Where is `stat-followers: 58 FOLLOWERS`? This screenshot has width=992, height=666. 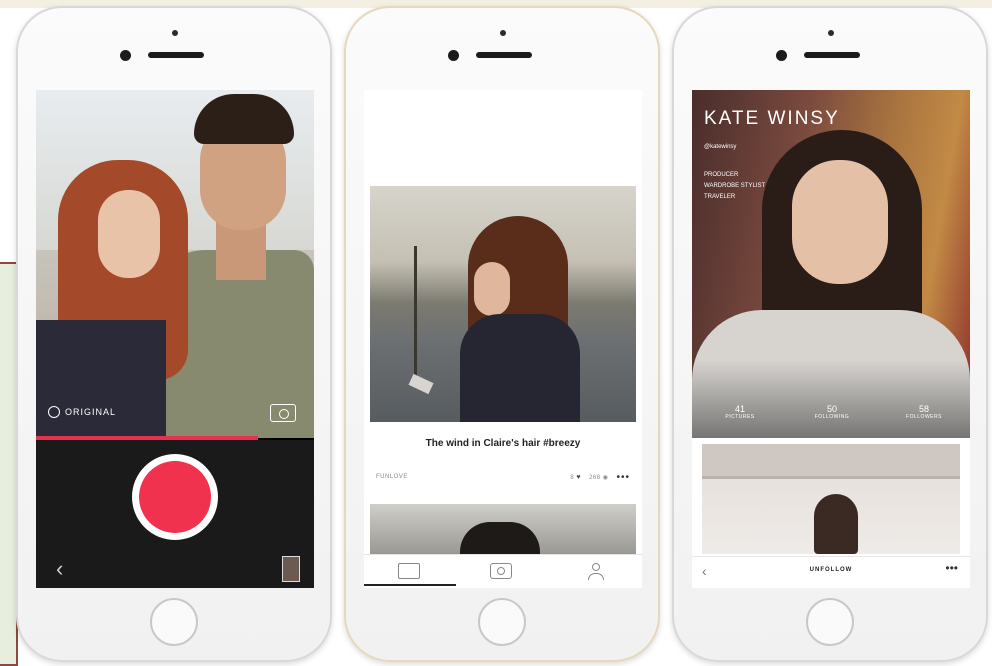
stat-followers: 58 FOLLOWERS is located at coordinates (924, 412).